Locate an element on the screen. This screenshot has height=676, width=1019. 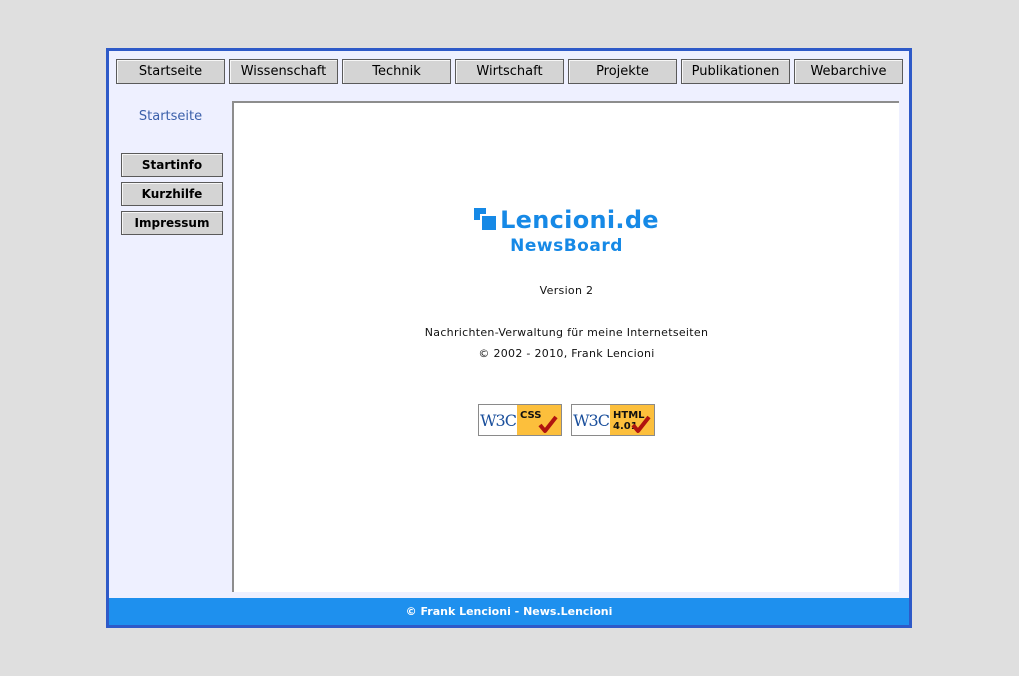
nav-wirtschaft-button: Wirtschaft is located at coordinates (509, 71).